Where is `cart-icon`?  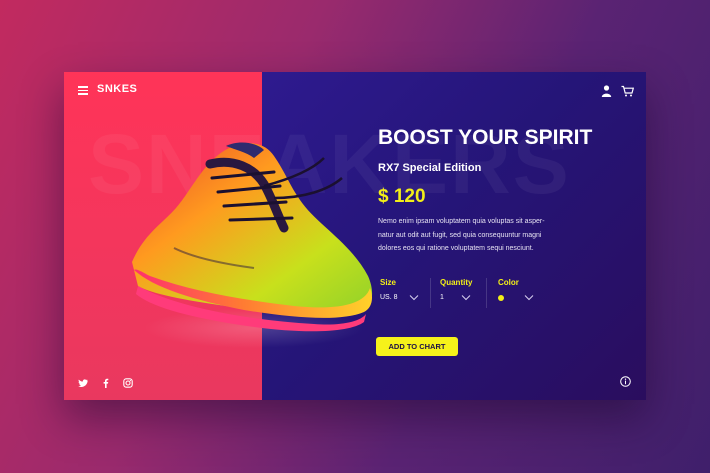
cart-icon is located at coordinates (627, 91).